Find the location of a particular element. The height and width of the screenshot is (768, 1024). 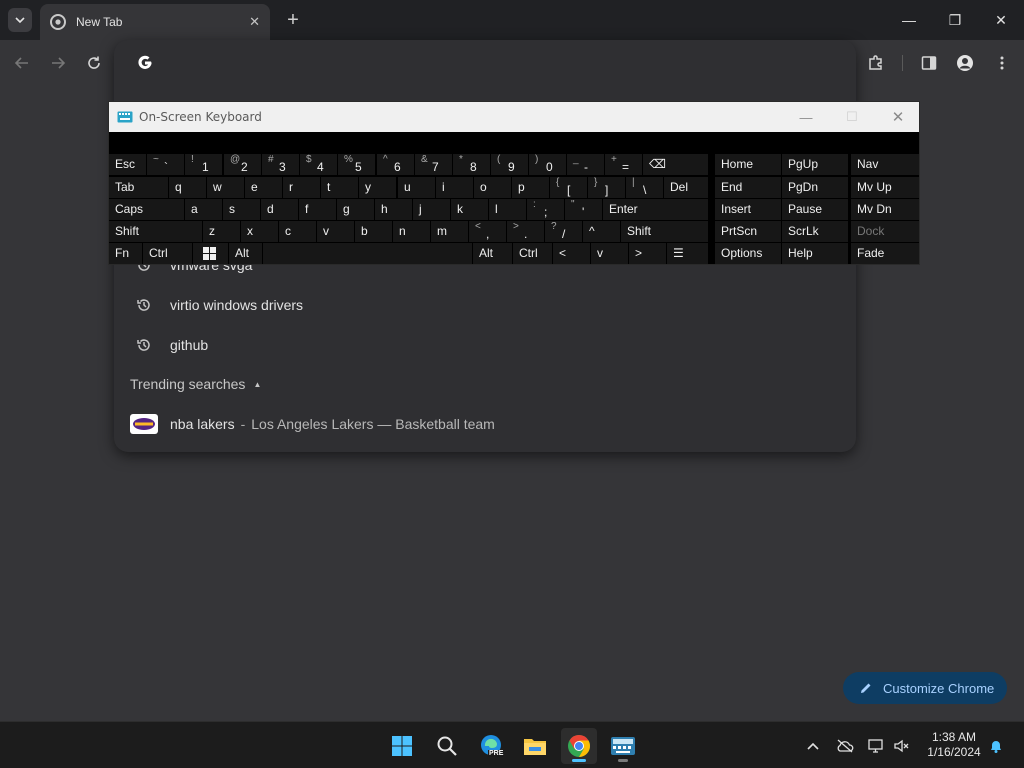

key-enter: Enter is located at coordinates (655, 209).